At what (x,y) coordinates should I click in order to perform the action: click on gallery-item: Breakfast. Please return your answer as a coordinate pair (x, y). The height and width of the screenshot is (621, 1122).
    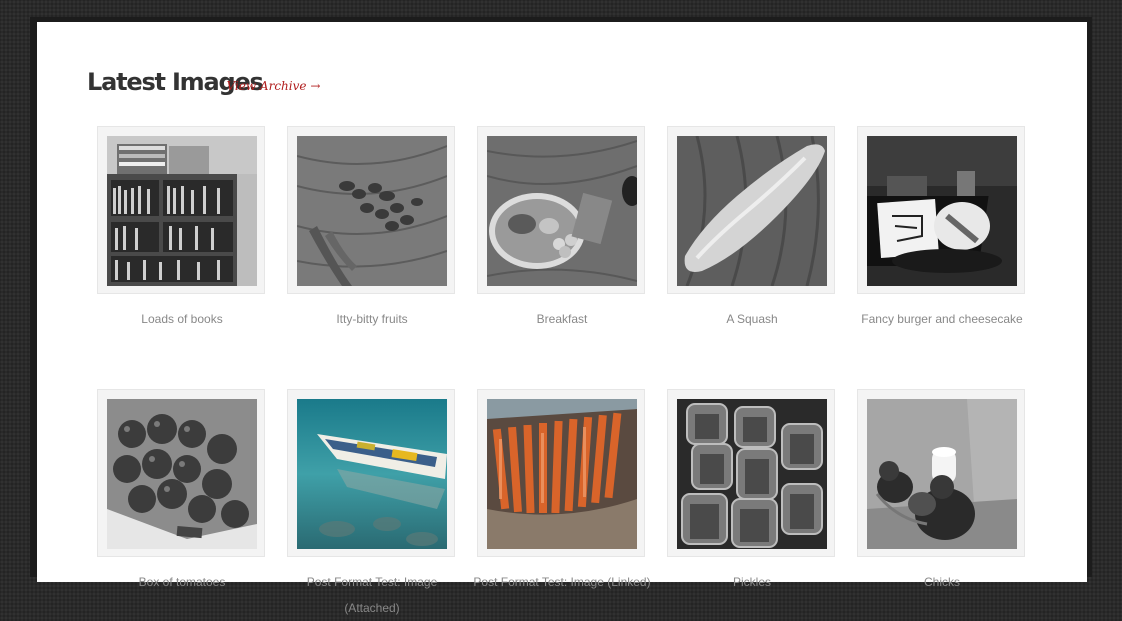
    Looking at the image, I should click on (562, 229).